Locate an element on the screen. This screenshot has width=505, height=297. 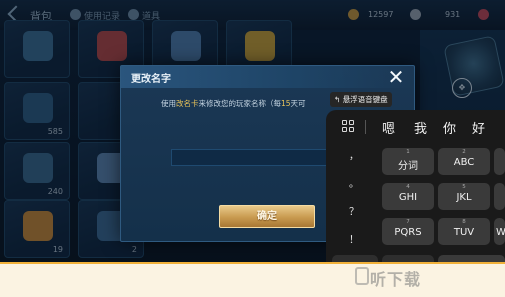
key-number: 8 is located at coordinates (464, 222).